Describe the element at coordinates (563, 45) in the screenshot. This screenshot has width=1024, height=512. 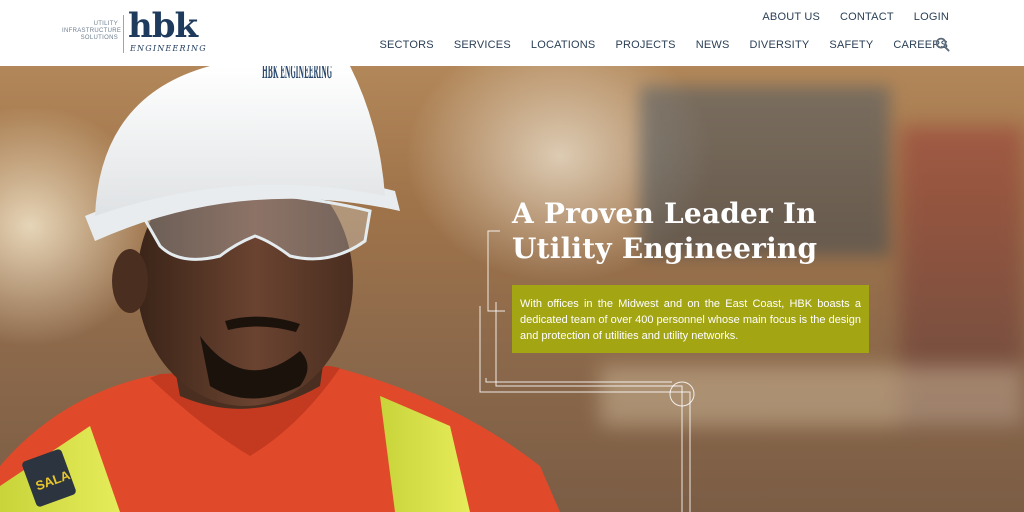
I see `nav-item-locations: LOCATIONS` at that location.